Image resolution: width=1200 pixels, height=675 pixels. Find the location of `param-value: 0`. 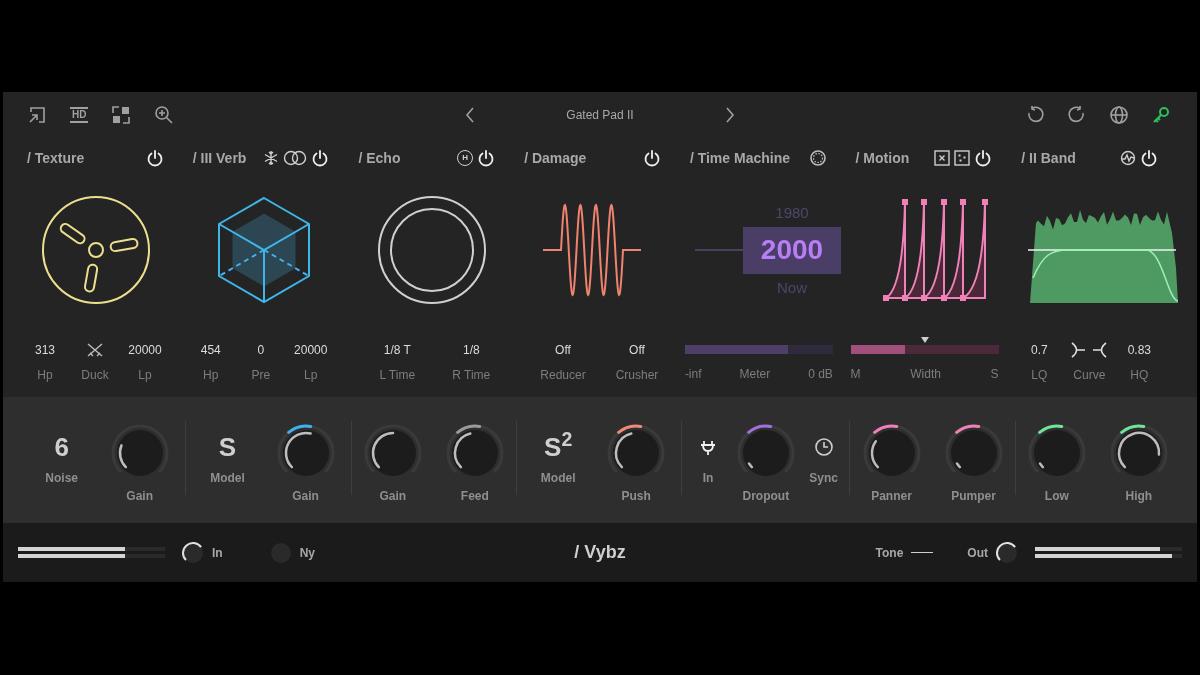

param-value: 0 is located at coordinates (261, 350).